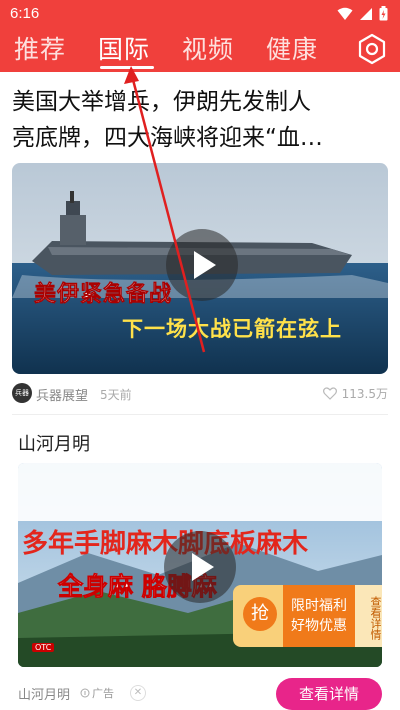 Image resolution: width=400 pixels, height=710 pixels. What do you see at coordinates (103, 295) in the screenshot?
I see `video-caption-1: 美伊紧急备战` at bounding box center [103, 295].